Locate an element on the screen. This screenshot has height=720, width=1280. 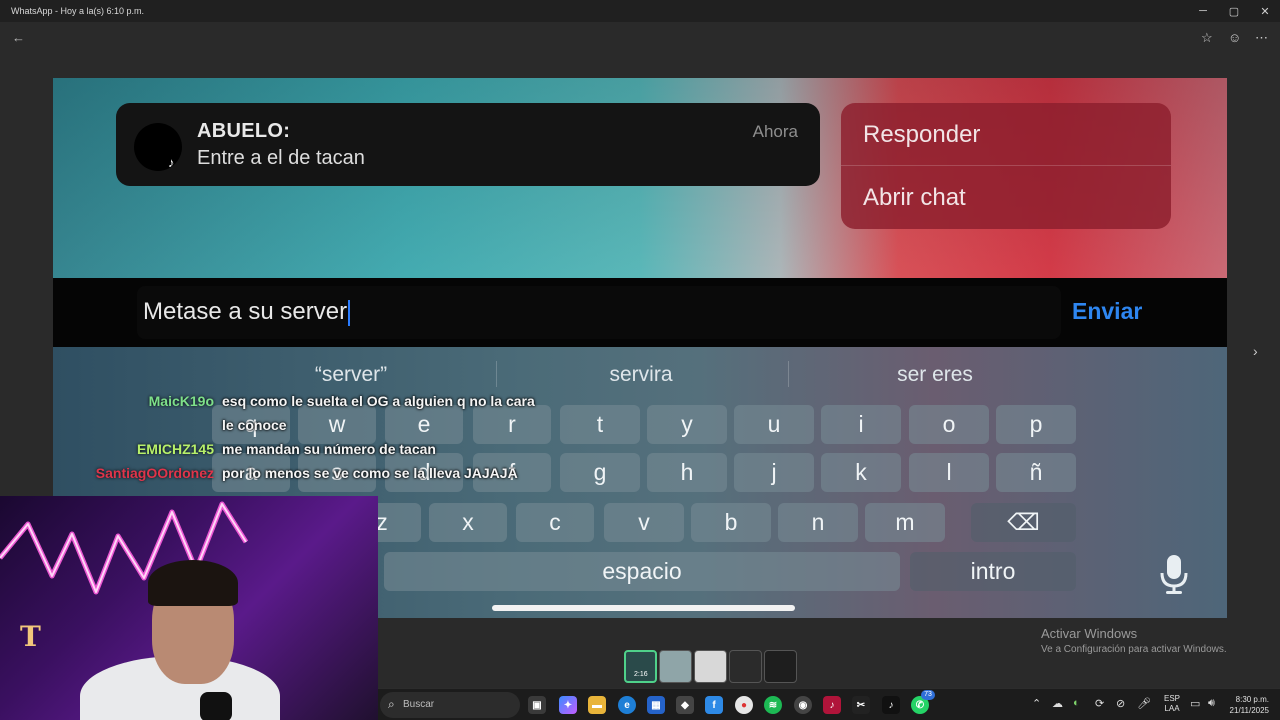
chat-username: EMICHZ145 is located at coordinates (175, 449).